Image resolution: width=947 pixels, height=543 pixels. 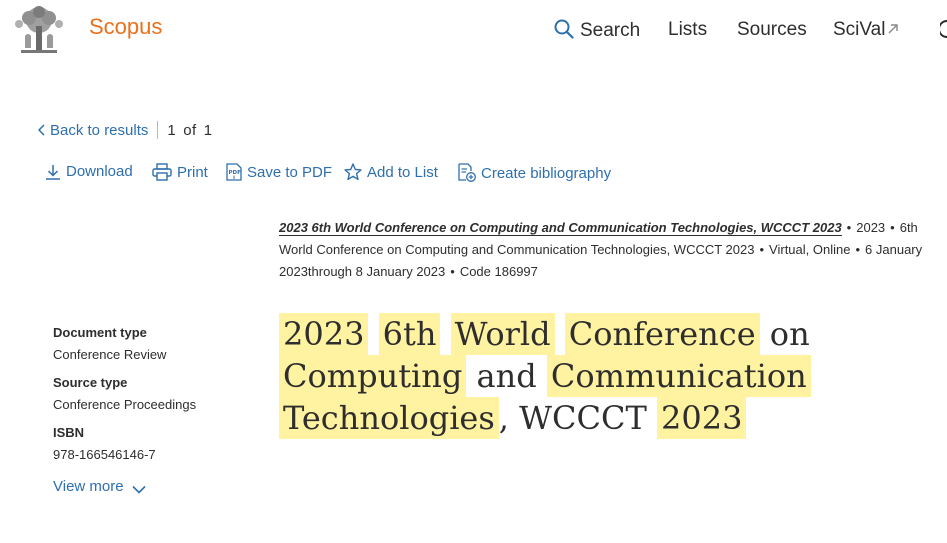 What do you see at coordinates (871, 227) in the screenshot?
I see `source-year: 2023` at bounding box center [871, 227].